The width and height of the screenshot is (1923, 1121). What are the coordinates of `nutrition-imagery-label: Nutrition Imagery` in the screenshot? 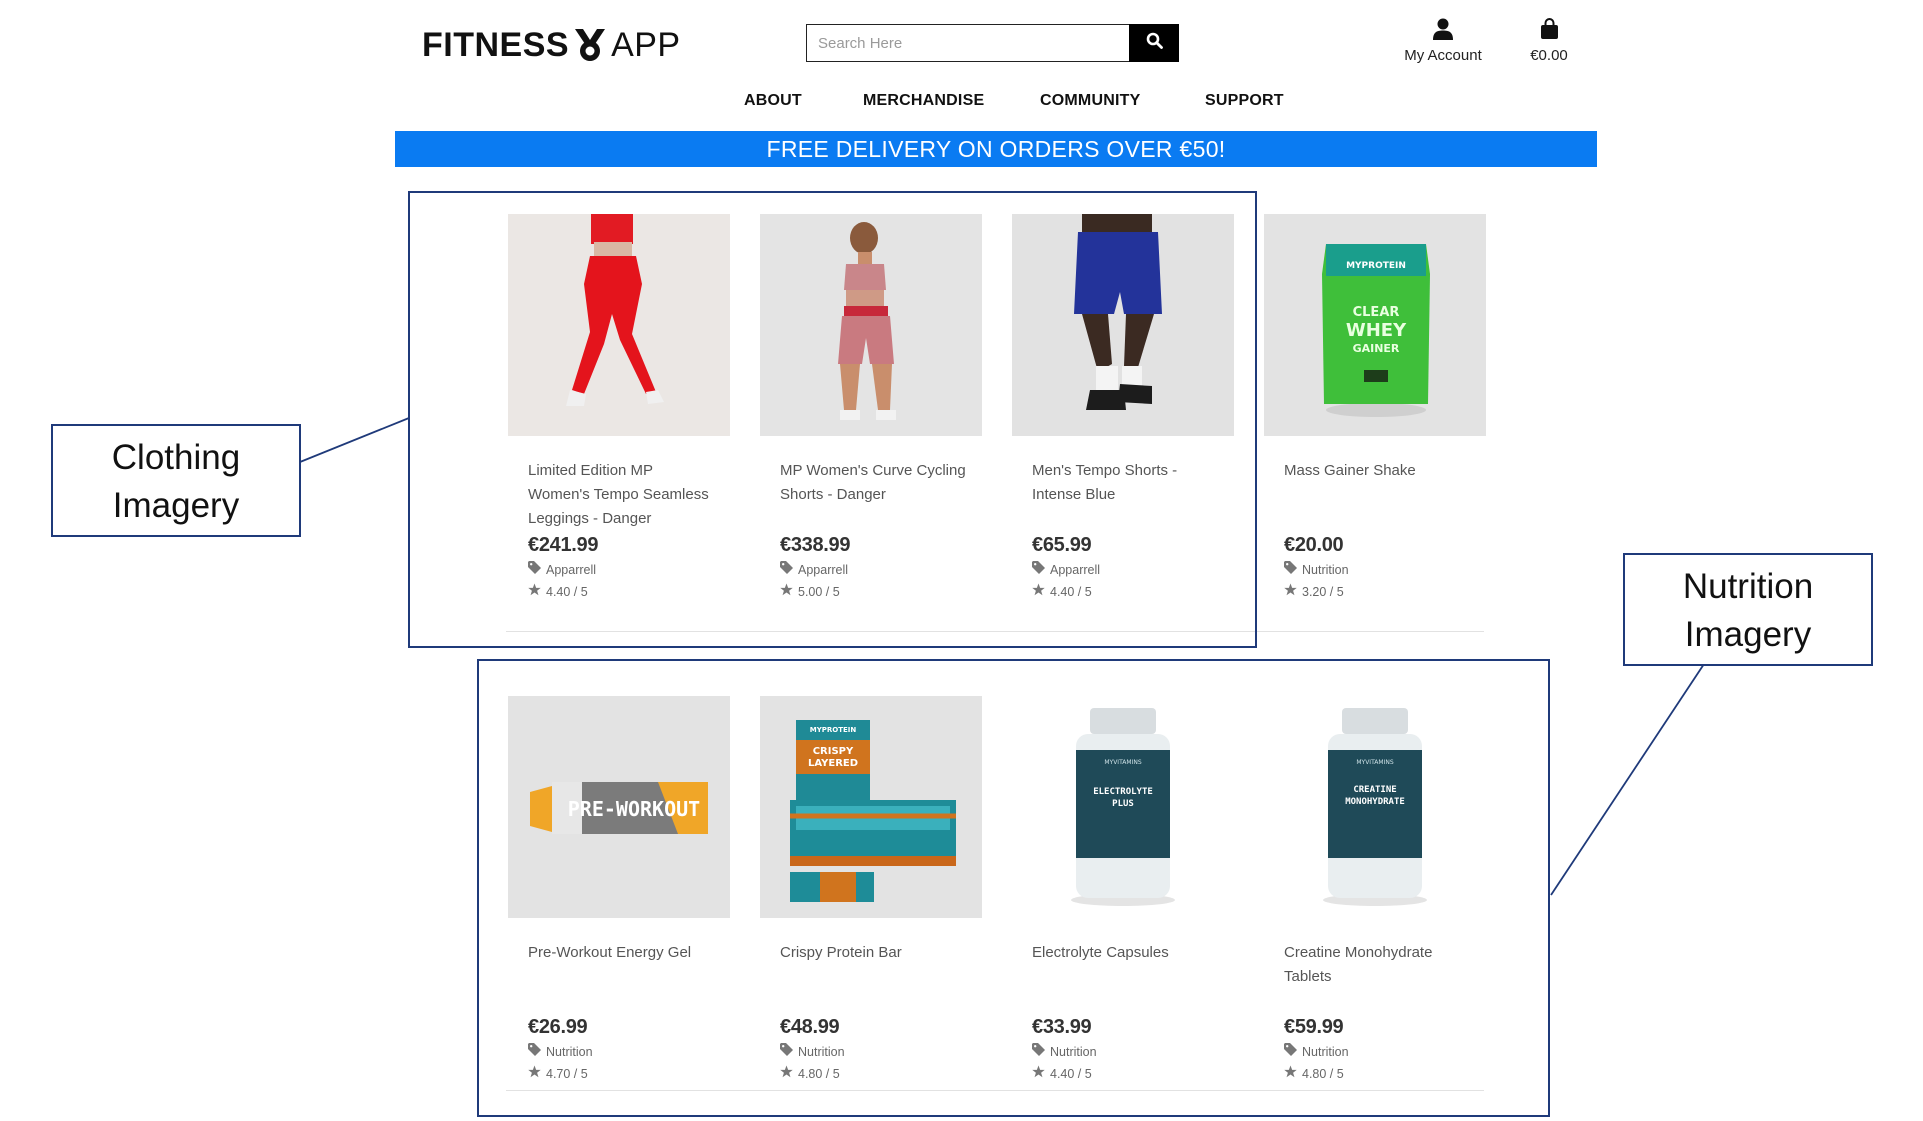 It's located at (1748, 609).